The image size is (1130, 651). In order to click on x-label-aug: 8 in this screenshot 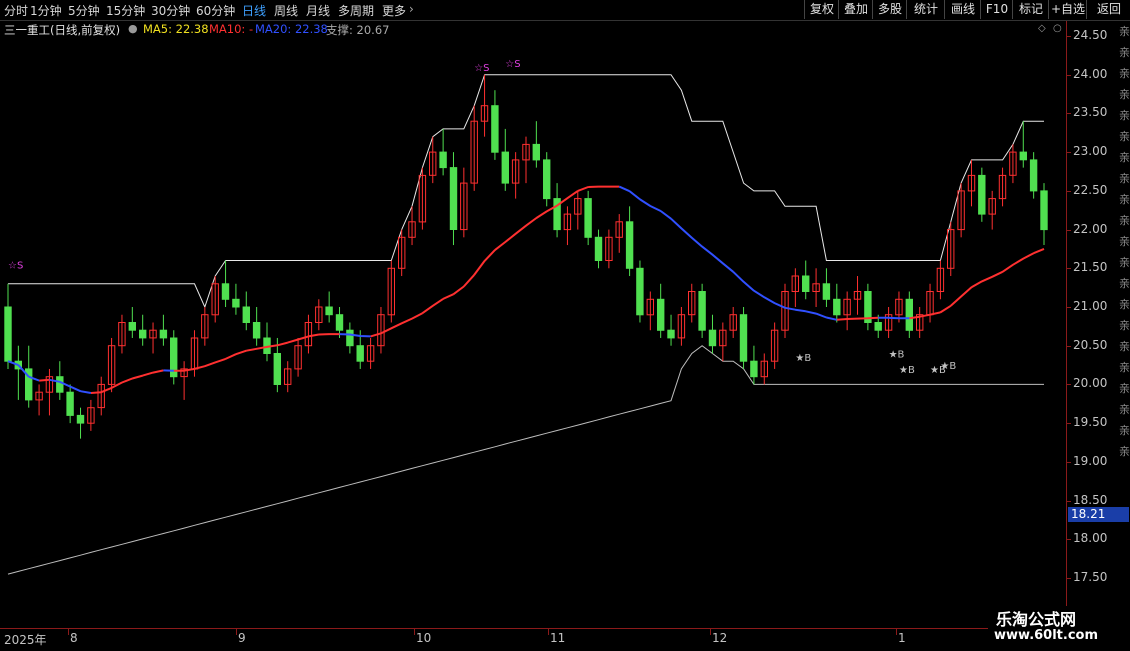, I will do `click(74, 638)`.